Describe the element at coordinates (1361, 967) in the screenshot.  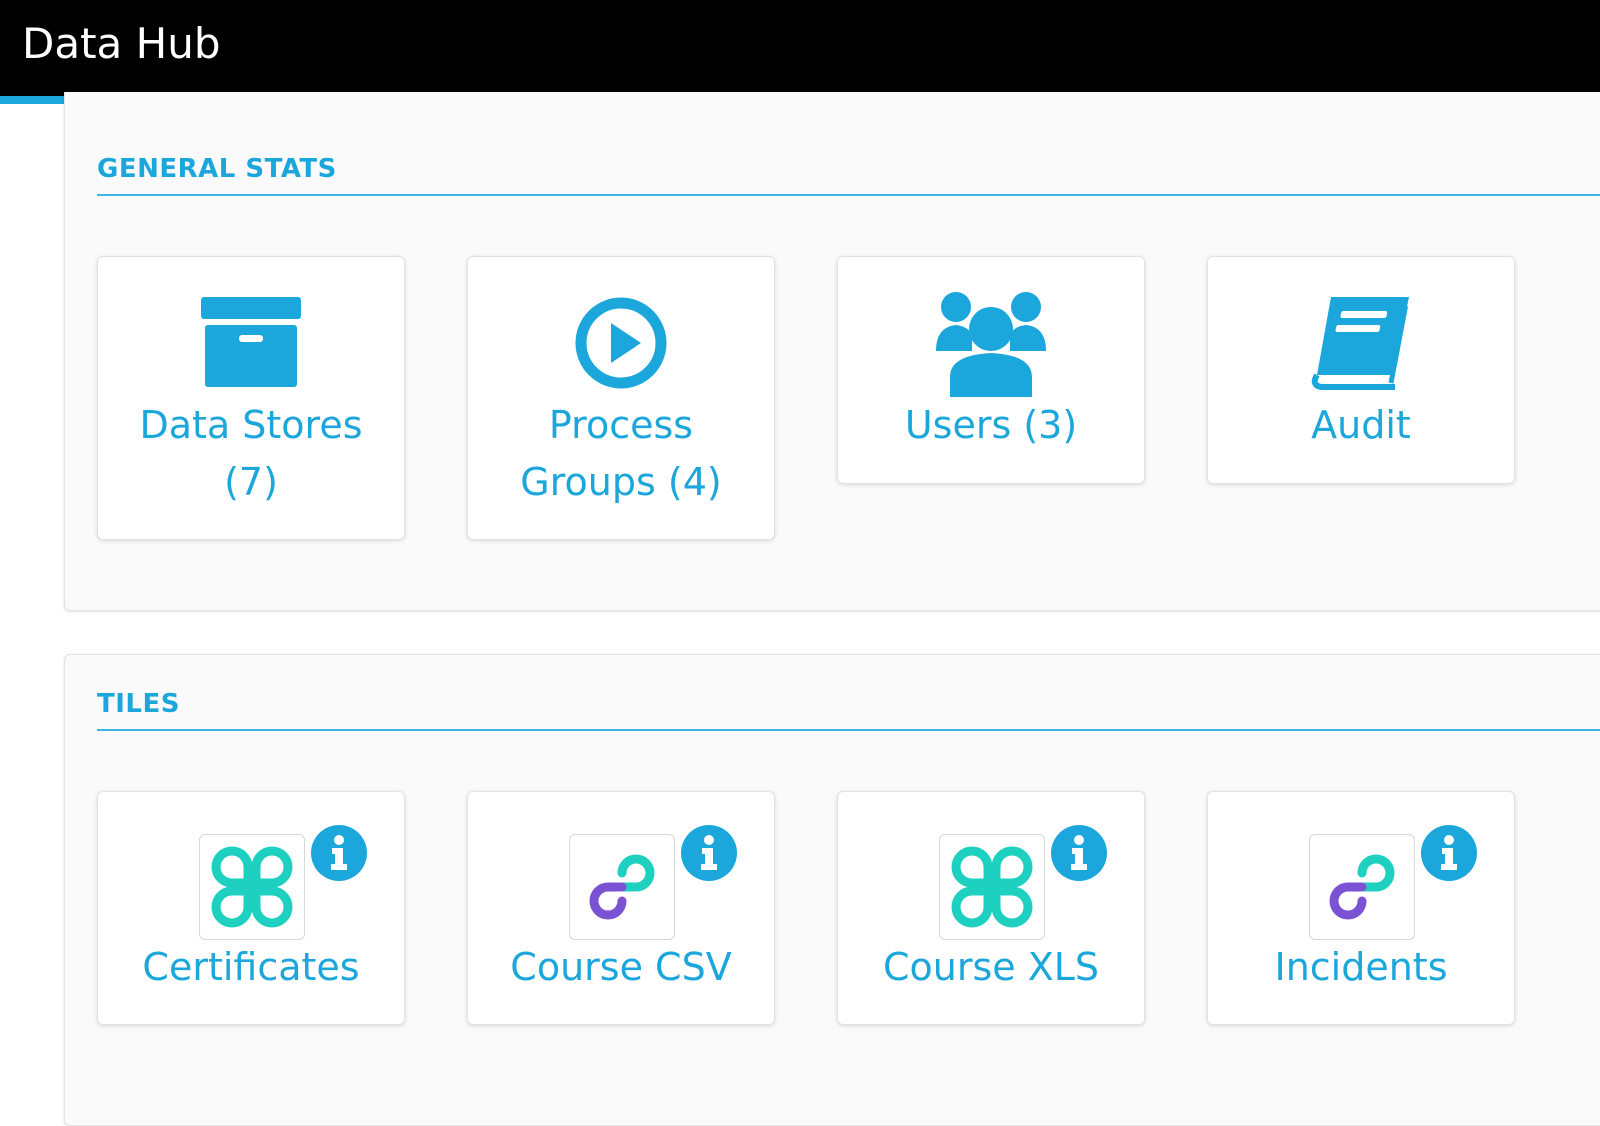
I see `tile-incidents-label: Incidents` at that location.